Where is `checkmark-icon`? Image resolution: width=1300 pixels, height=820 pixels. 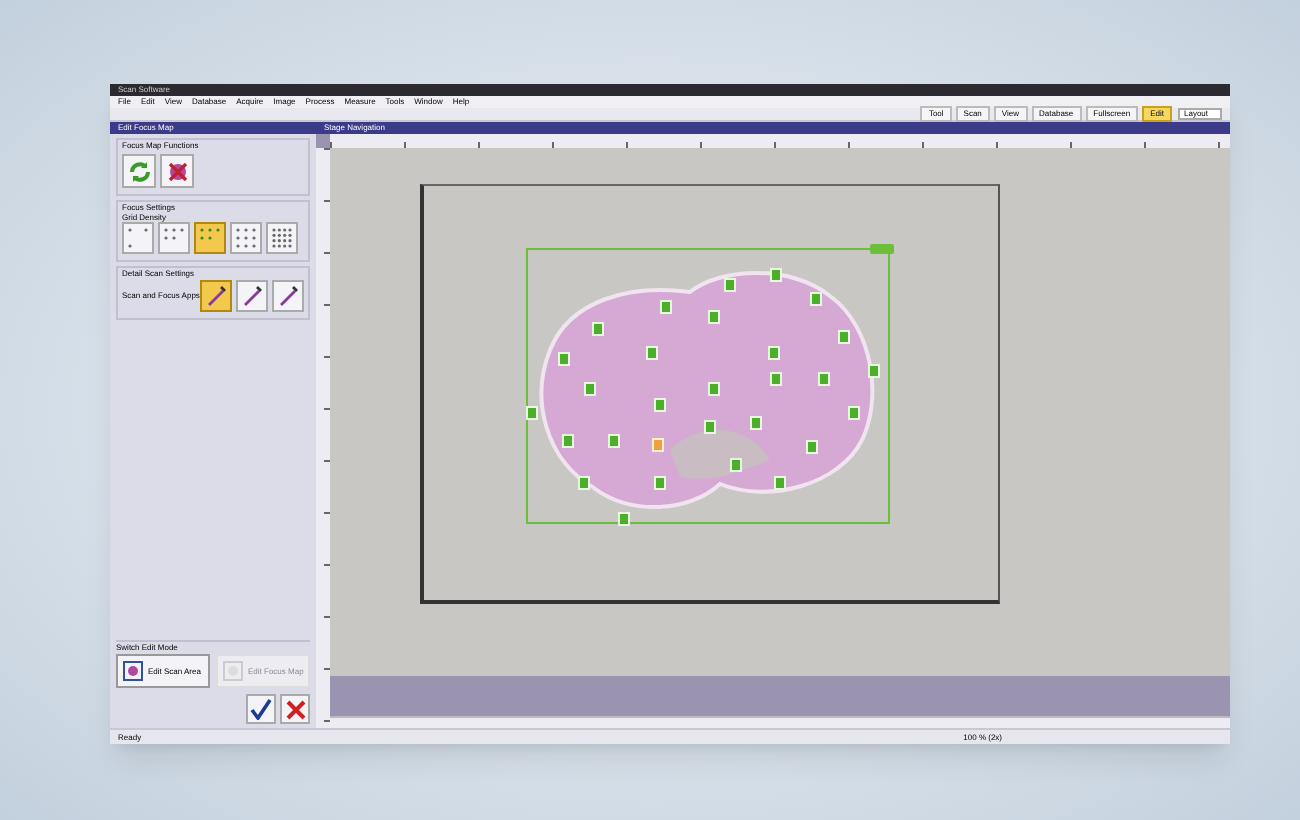 checkmark-icon is located at coordinates (261, 709).